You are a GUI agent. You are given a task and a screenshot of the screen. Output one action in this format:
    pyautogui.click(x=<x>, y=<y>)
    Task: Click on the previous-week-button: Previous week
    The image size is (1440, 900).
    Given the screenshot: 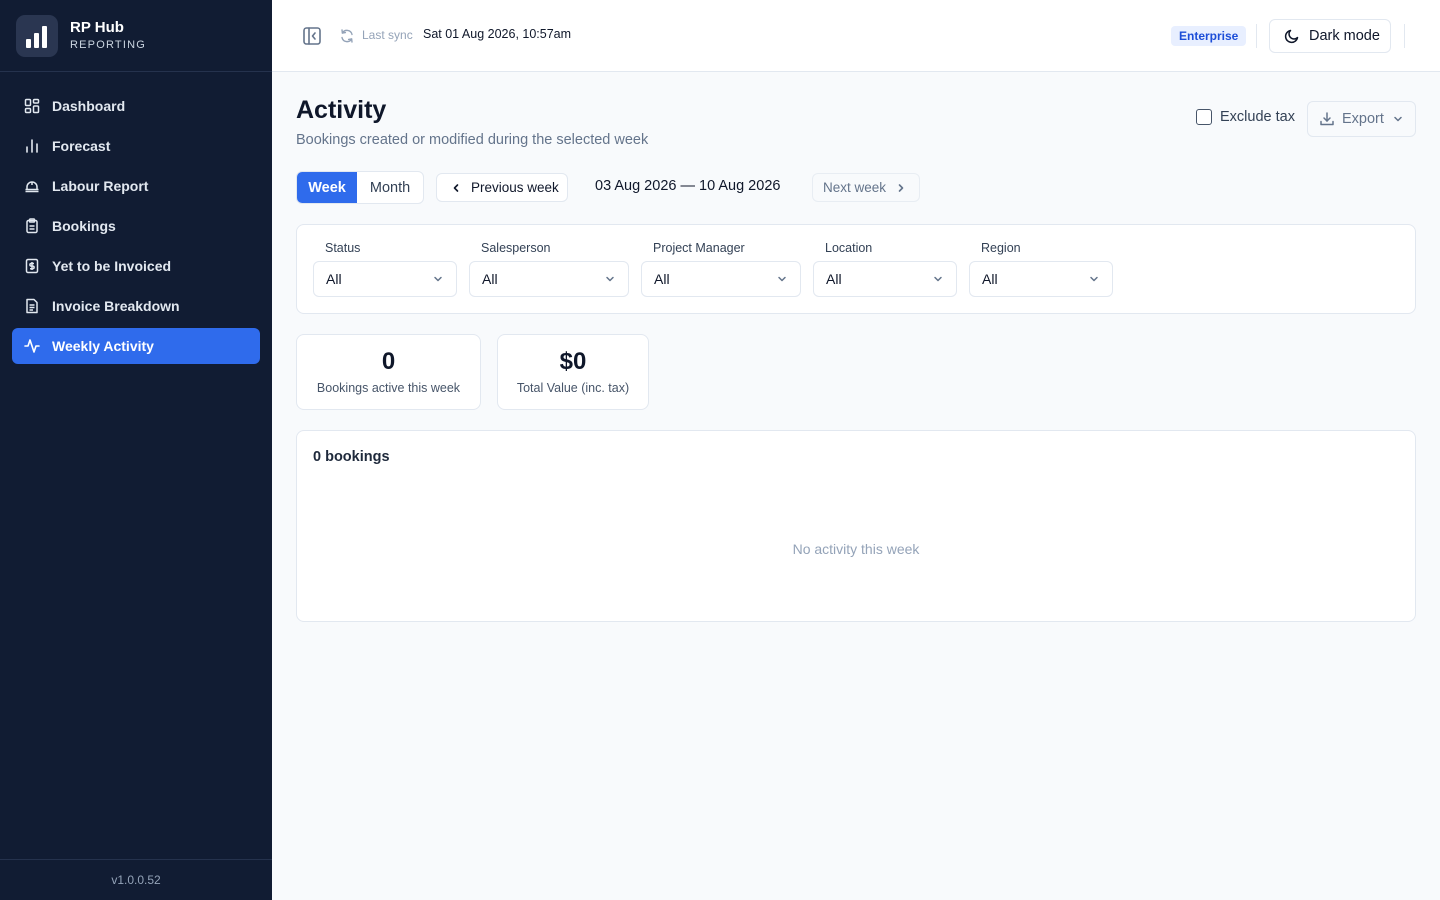 What is the action you would take?
    pyautogui.click(x=502, y=187)
    